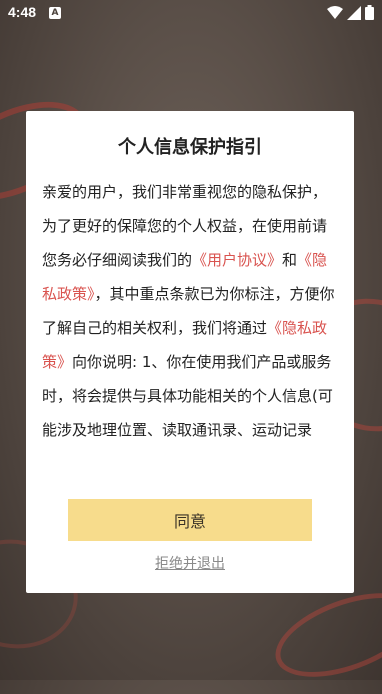 This screenshot has width=382, height=694. I want to click on wifi-icon, so click(335, 12).